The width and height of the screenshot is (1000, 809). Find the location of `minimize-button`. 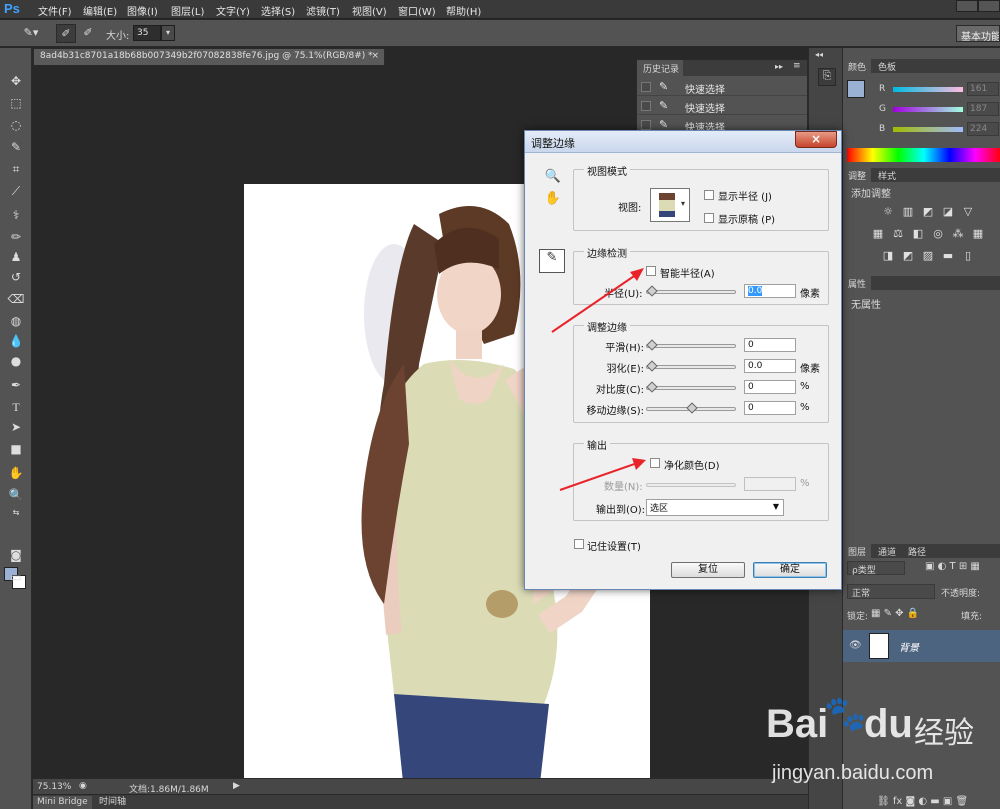

minimize-button is located at coordinates (967, 6).